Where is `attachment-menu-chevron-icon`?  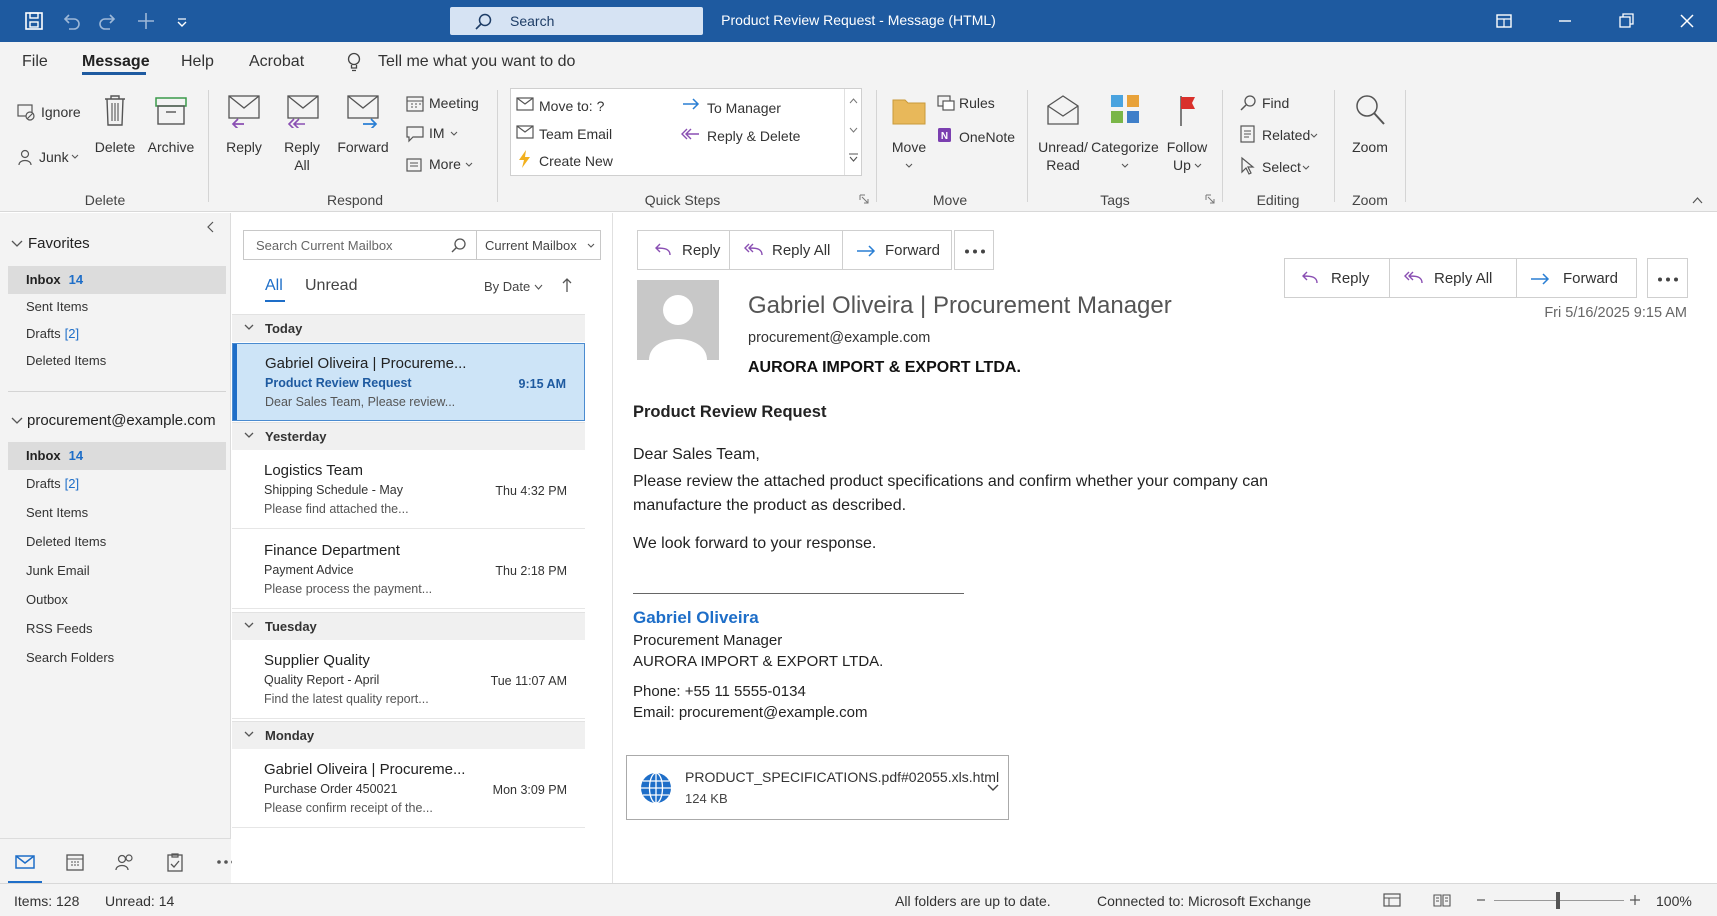
attachment-menu-chevron-icon is located at coordinates (993, 788).